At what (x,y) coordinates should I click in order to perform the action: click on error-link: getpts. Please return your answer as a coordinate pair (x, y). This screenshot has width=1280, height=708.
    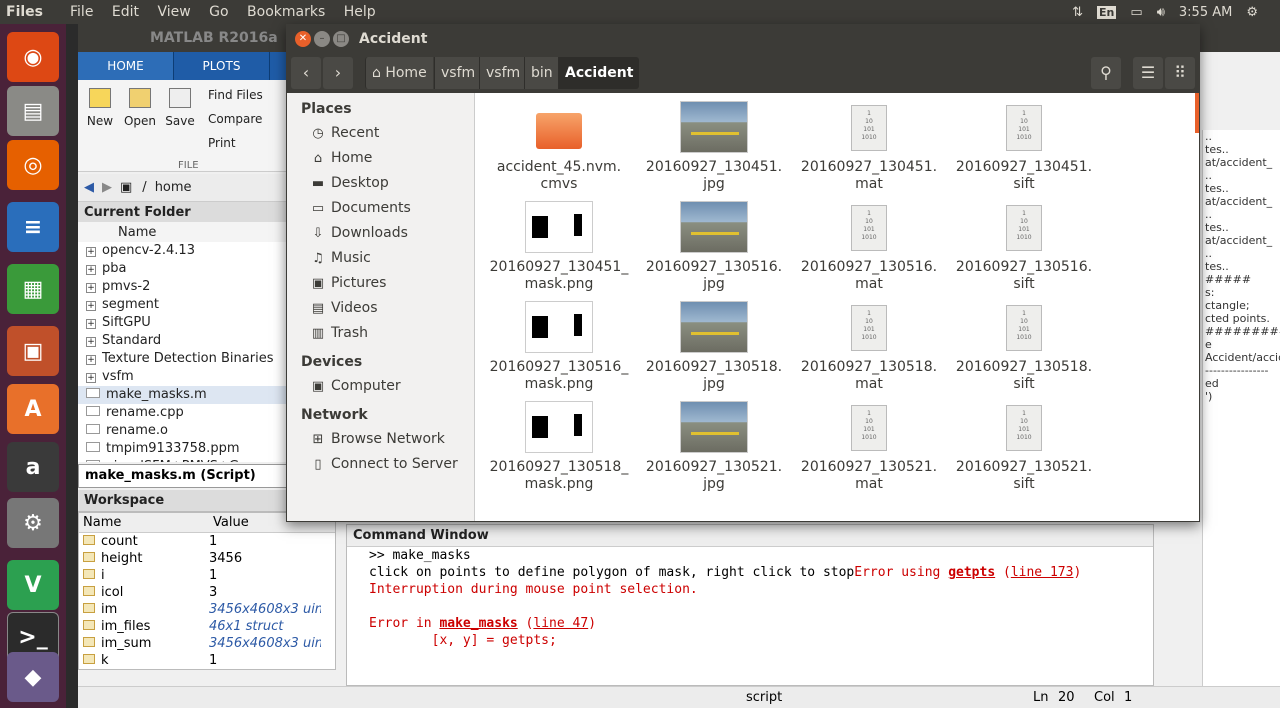
    Looking at the image, I should click on (971, 572).